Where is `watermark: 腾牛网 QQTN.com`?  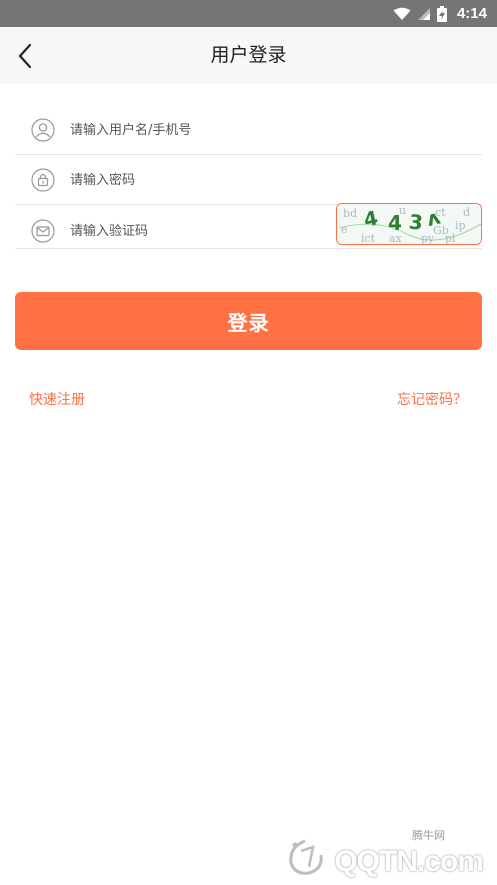 watermark: 腾牛网 QQTN.com is located at coordinates (383, 853).